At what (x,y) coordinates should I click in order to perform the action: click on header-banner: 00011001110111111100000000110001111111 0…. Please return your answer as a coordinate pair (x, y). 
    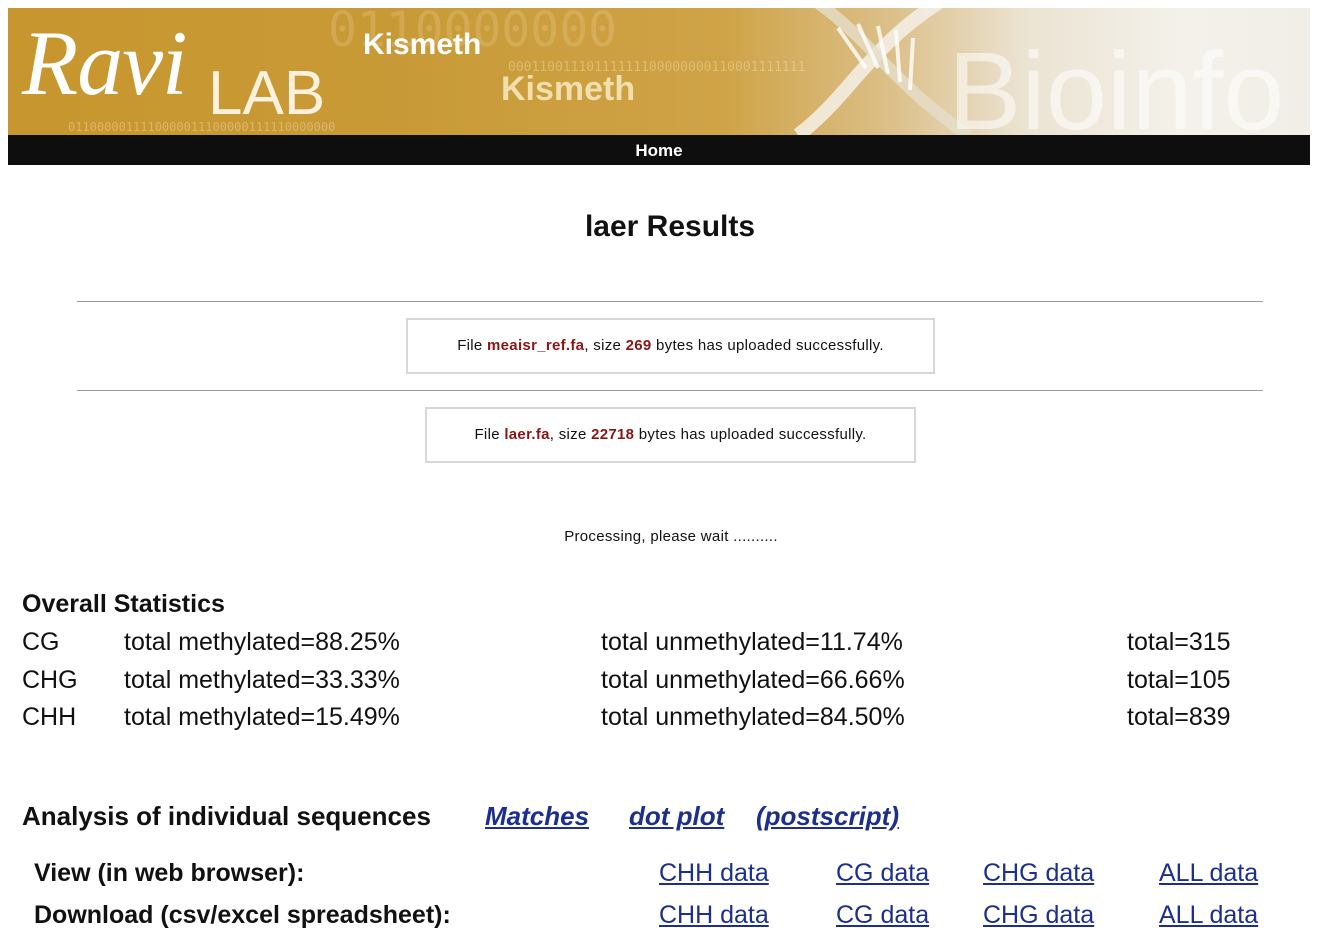
    Looking at the image, I should click on (659, 71).